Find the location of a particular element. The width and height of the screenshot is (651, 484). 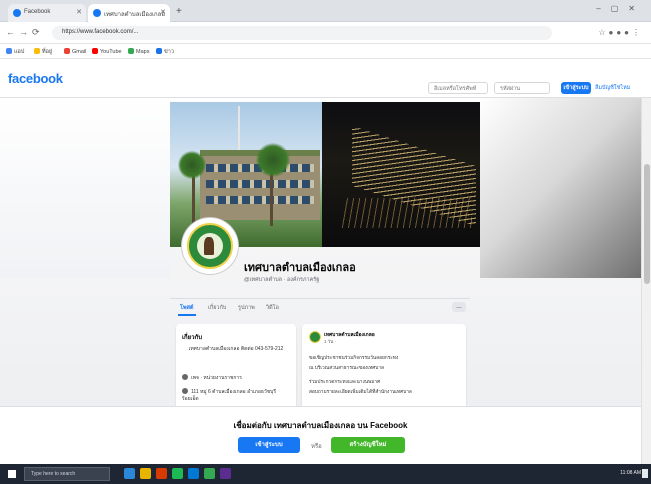

forgot-account-link: ลืมบัญชีใช่ไหม is located at coordinates (612, 88).